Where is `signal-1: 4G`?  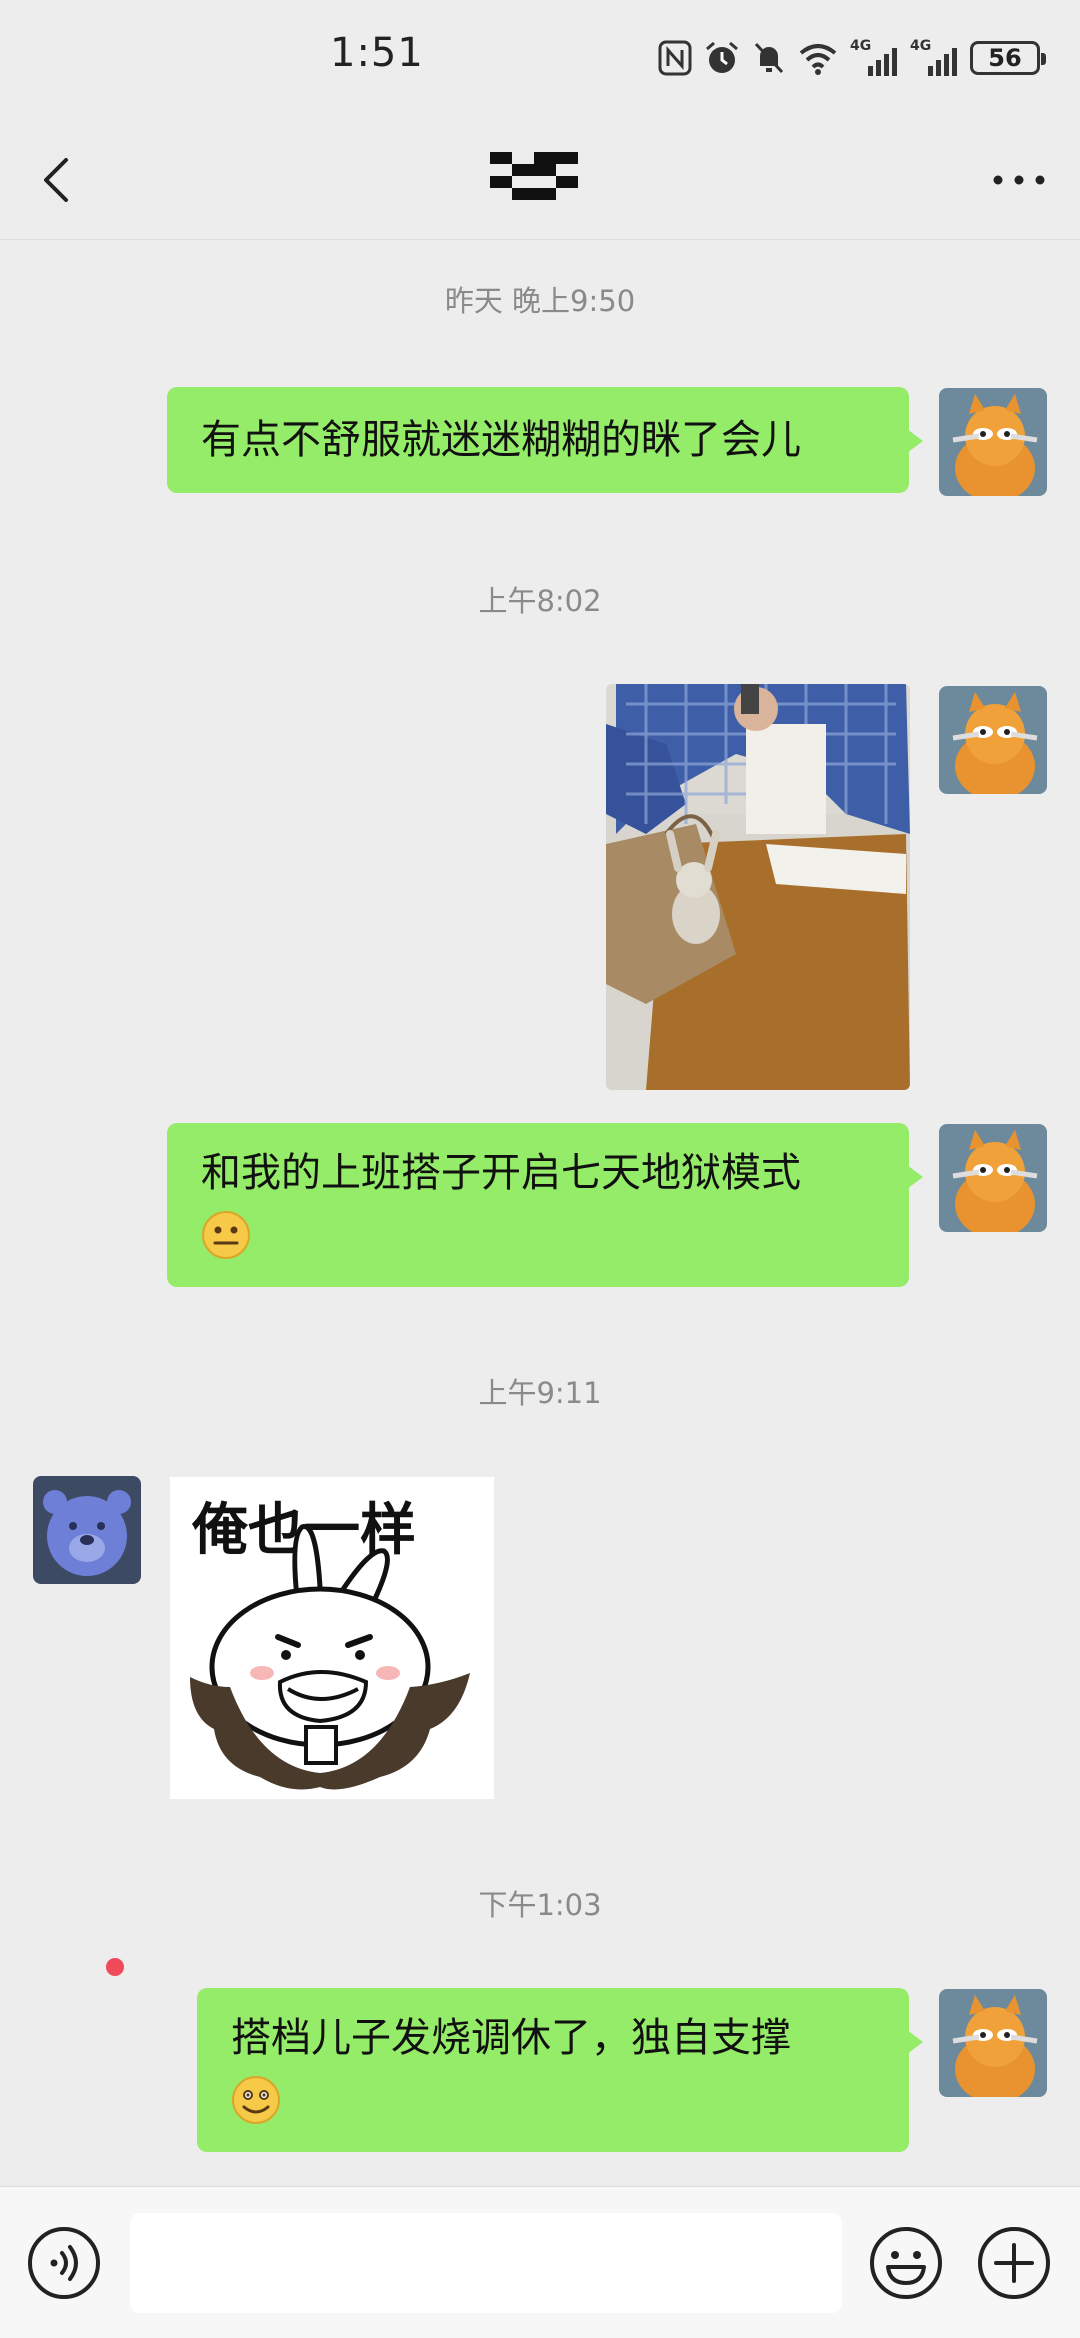
signal-1: 4G is located at coordinates (874, 57).